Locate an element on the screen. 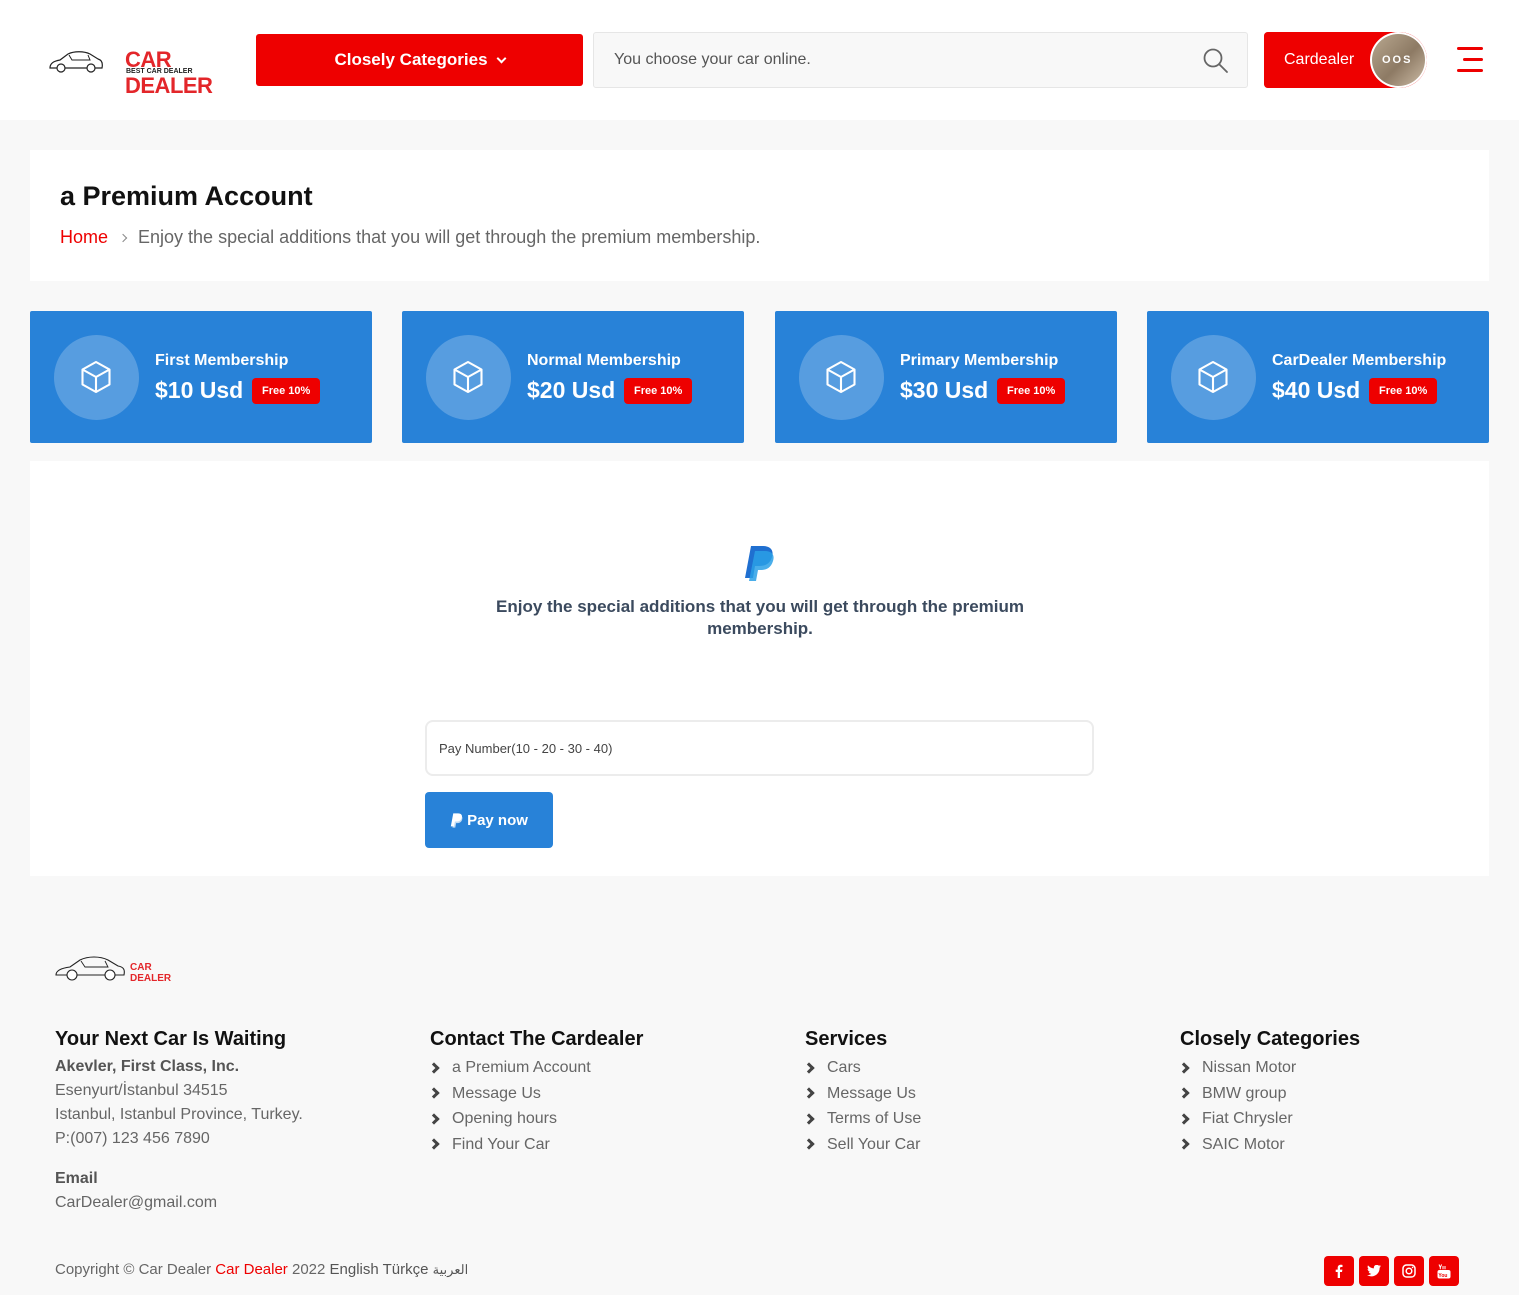 This screenshot has width=1519, height=1295. footer-link: a Premium Account is located at coordinates (535, 1068).